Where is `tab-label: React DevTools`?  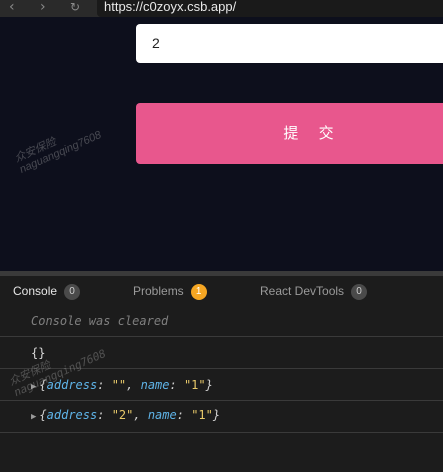 tab-label: React DevTools is located at coordinates (302, 291).